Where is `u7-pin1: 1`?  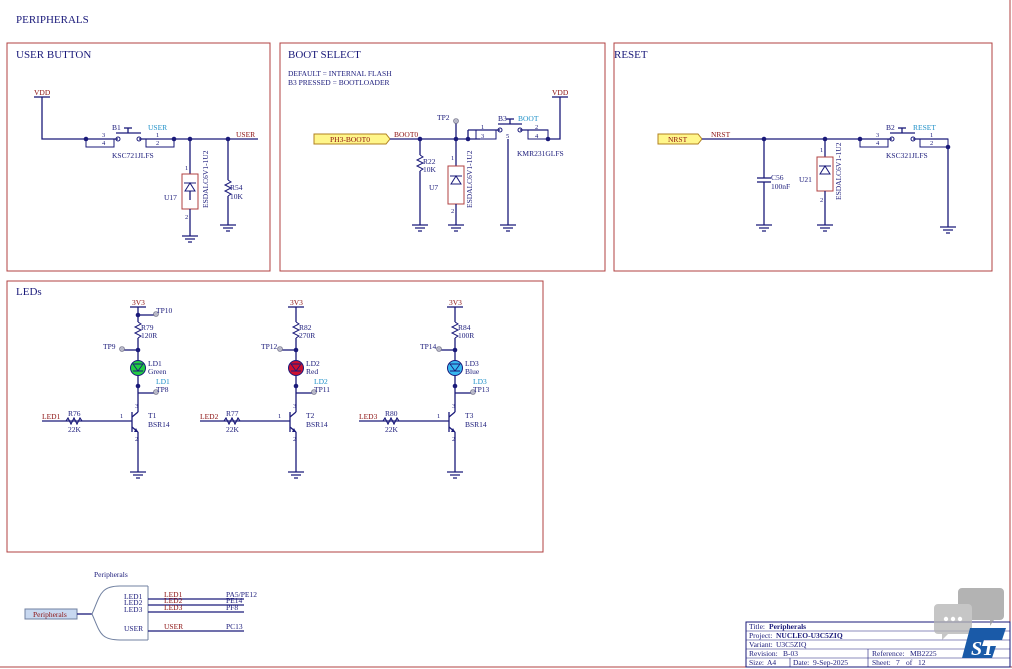 u7-pin1: 1 is located at coordinates (452, 158).